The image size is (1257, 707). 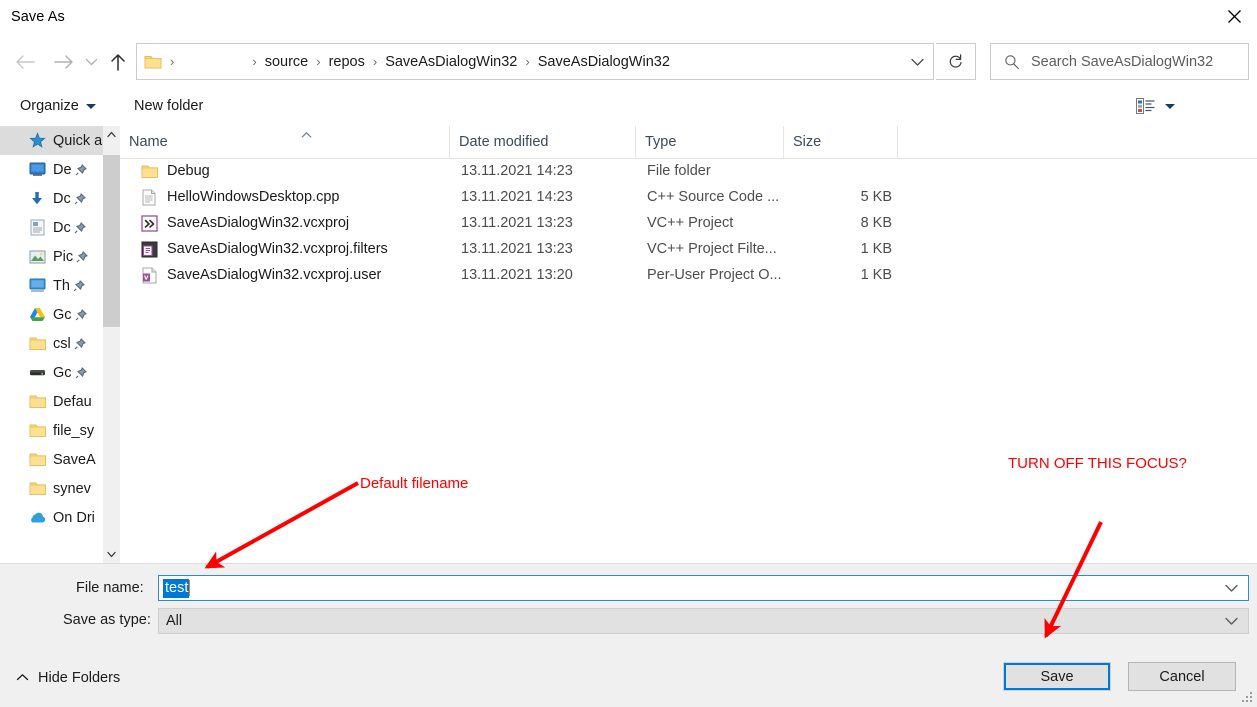 What do you see at coordinates (679, 171) in the screenshot?
I see `file-type: File folder` at bounding box center [679, 171].